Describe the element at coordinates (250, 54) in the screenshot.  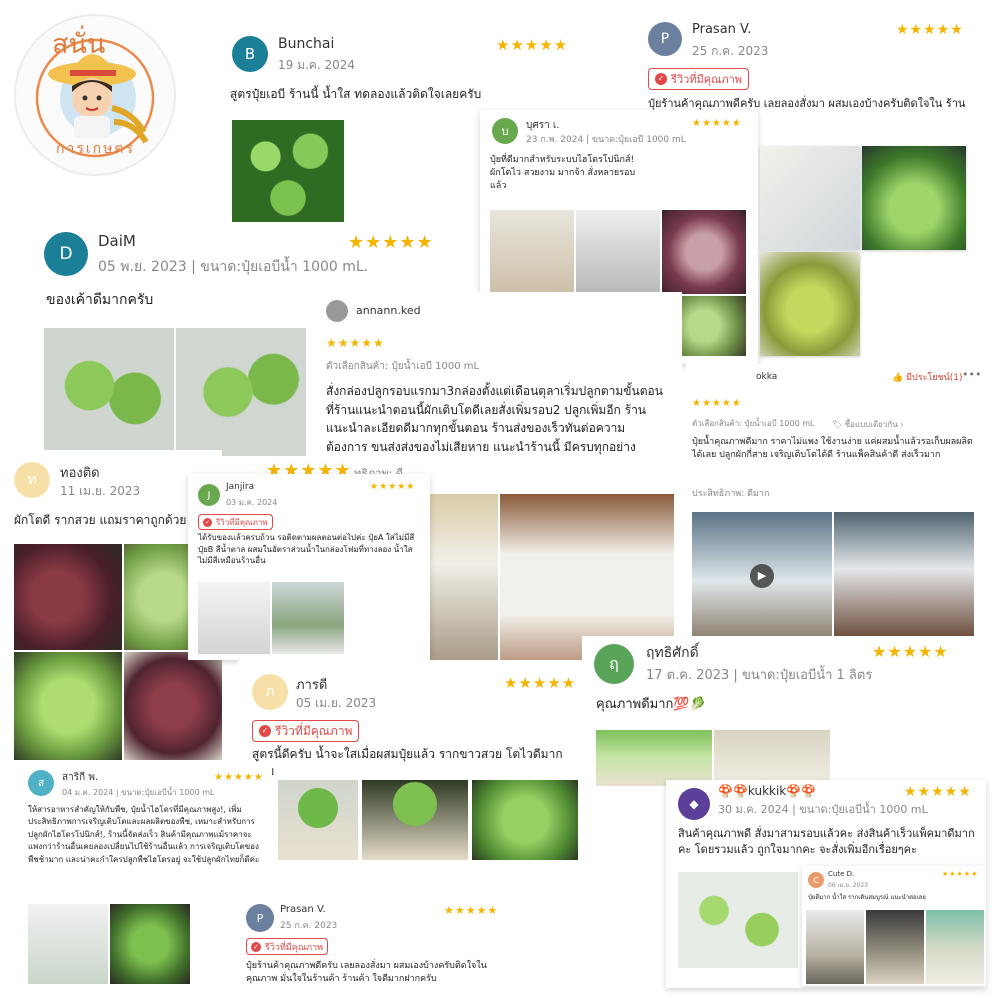
I see `avatar: B` at that location.